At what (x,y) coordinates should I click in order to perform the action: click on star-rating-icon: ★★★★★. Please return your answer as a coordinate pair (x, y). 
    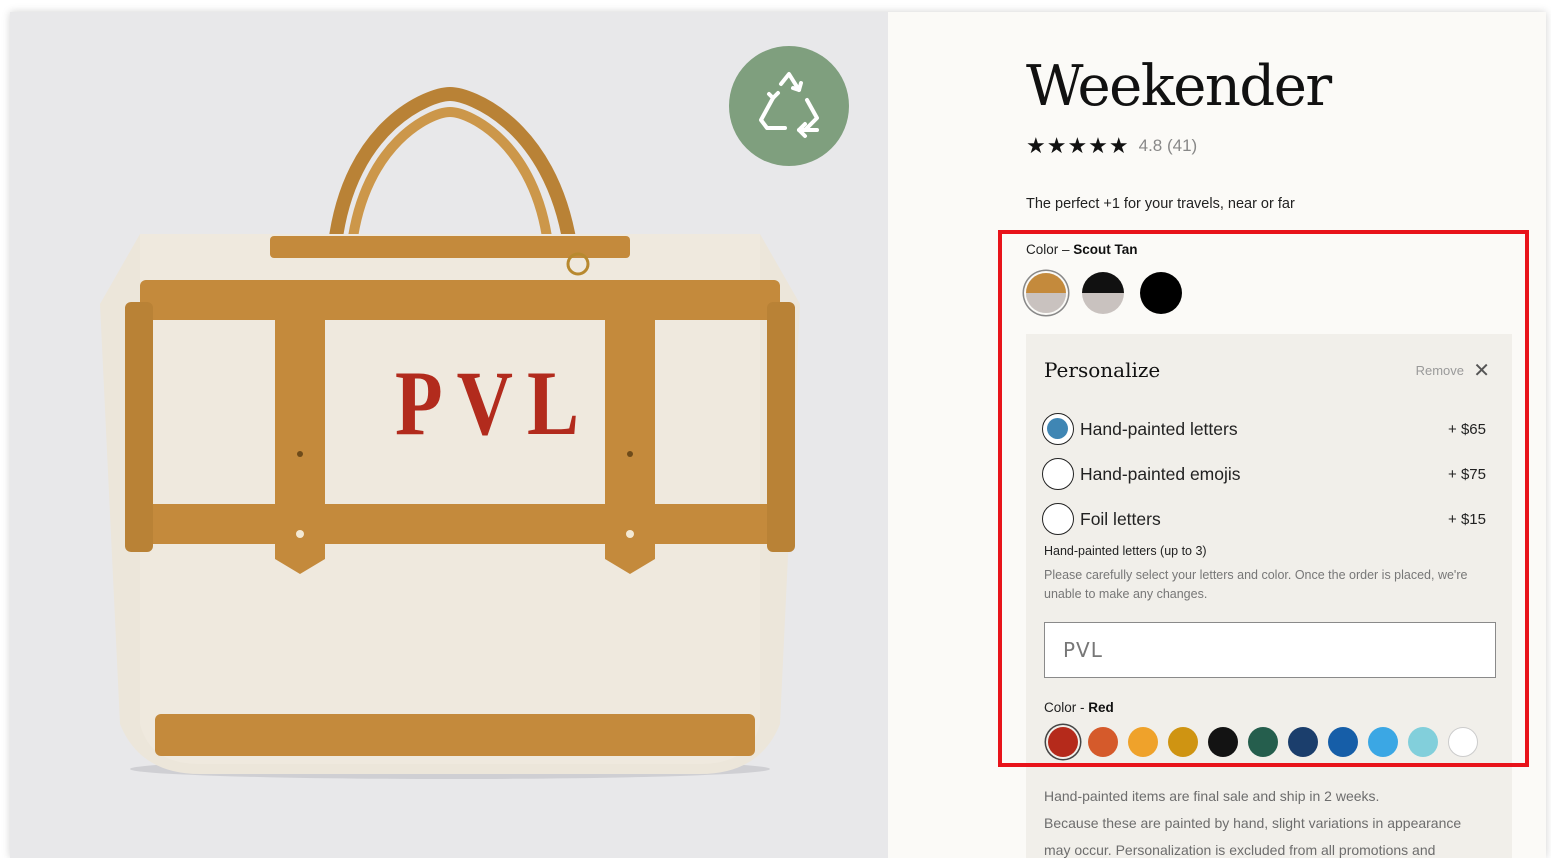
    Looking at the image, I should click on (1078, 145).